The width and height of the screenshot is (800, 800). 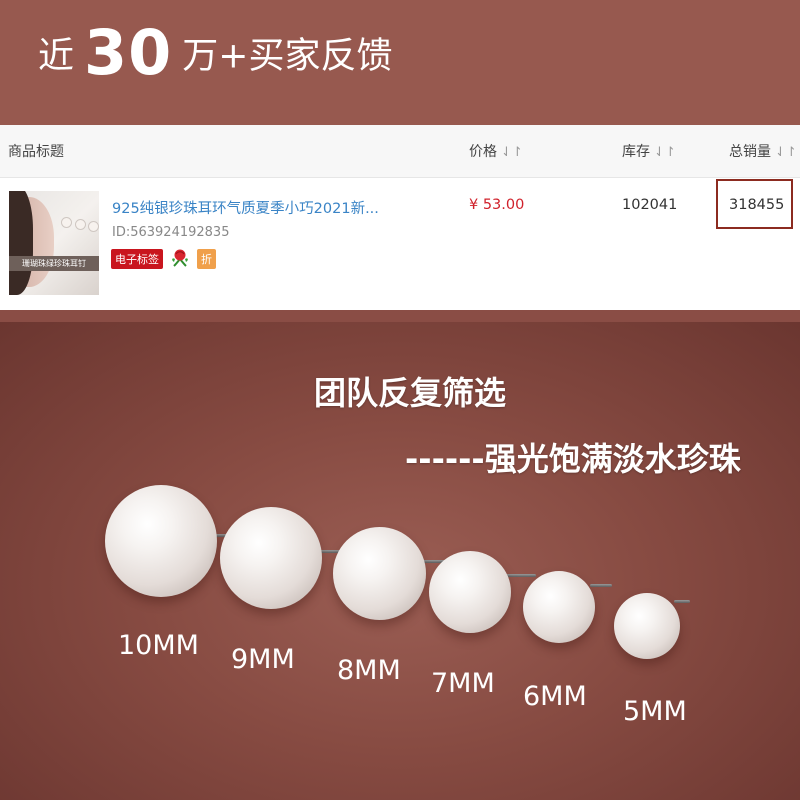 I want to click on size-label-10mm: 10MM, so click(x=158, y=645).